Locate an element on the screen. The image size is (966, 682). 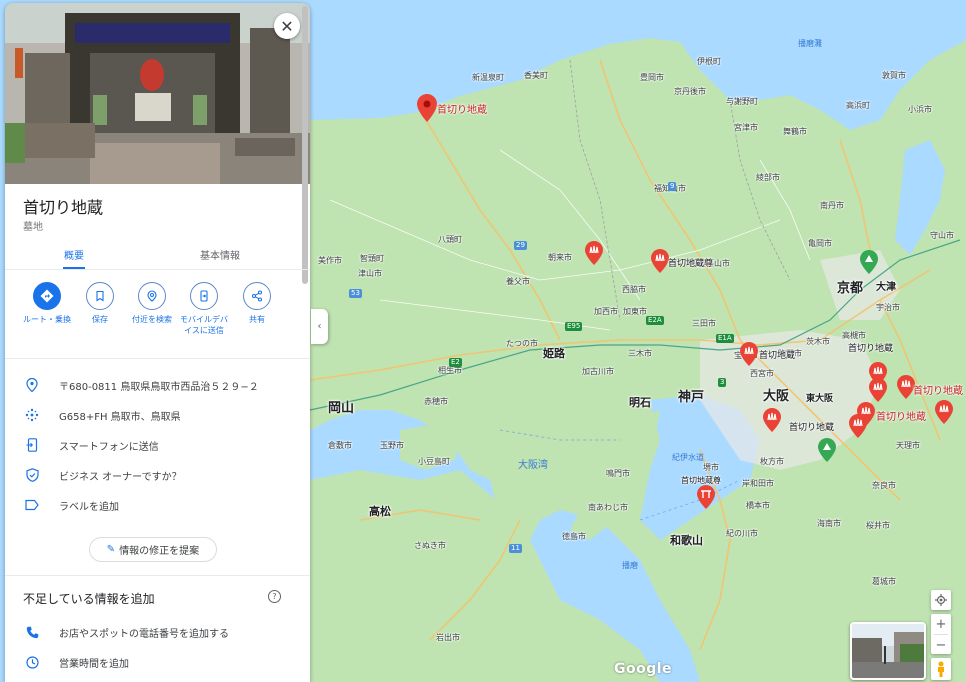
town-label: 敦賀市 is located at coordinates (894, 75).